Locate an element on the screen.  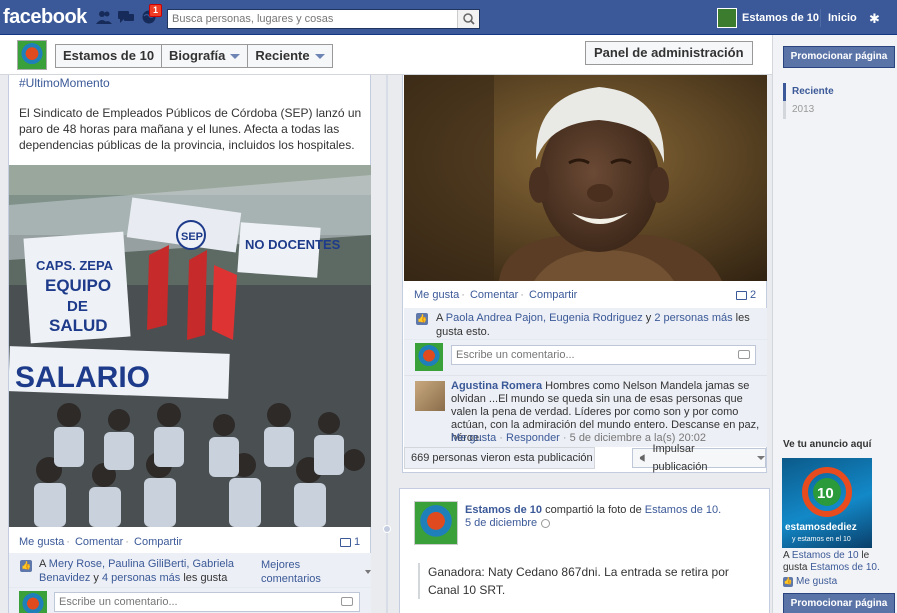
ad-banner-text: estamosdediez is located at coordinates (821, 527).